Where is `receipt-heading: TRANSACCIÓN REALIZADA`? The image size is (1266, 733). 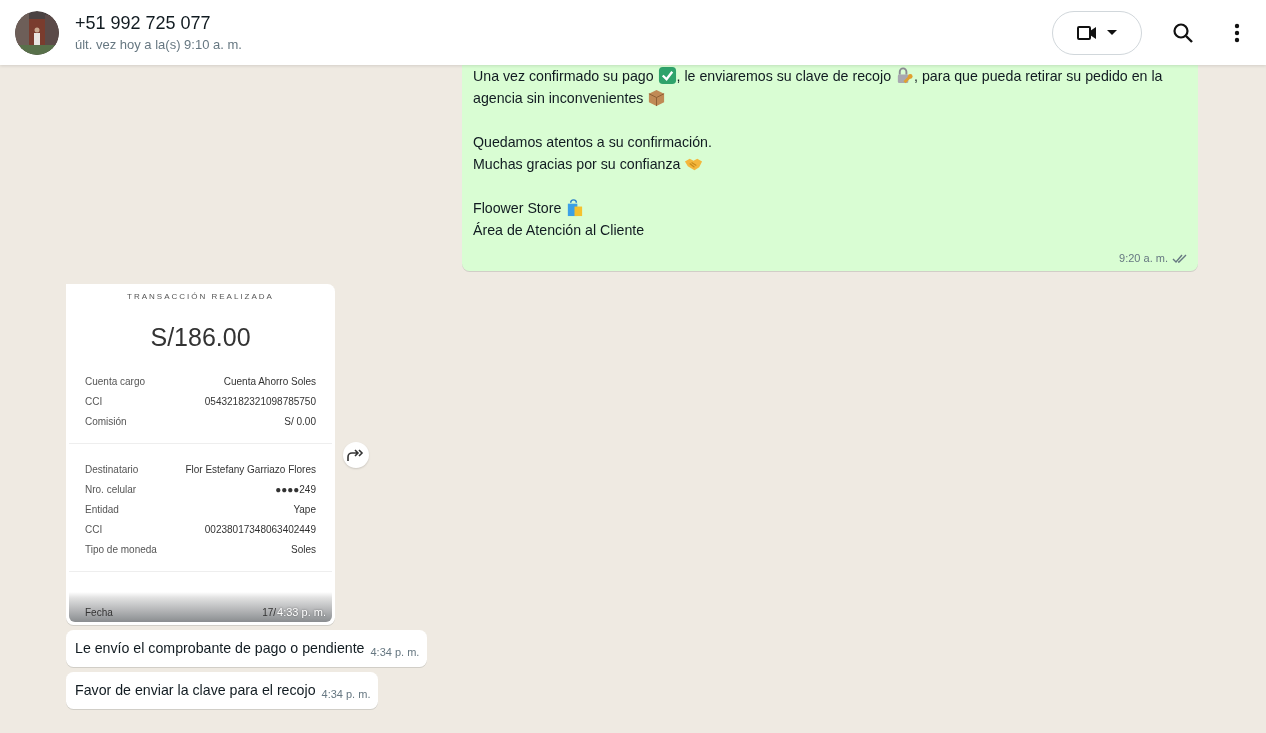
receipt-heading: TRANSACCIÓN REALIZADA is located at coordinates (200, 296).